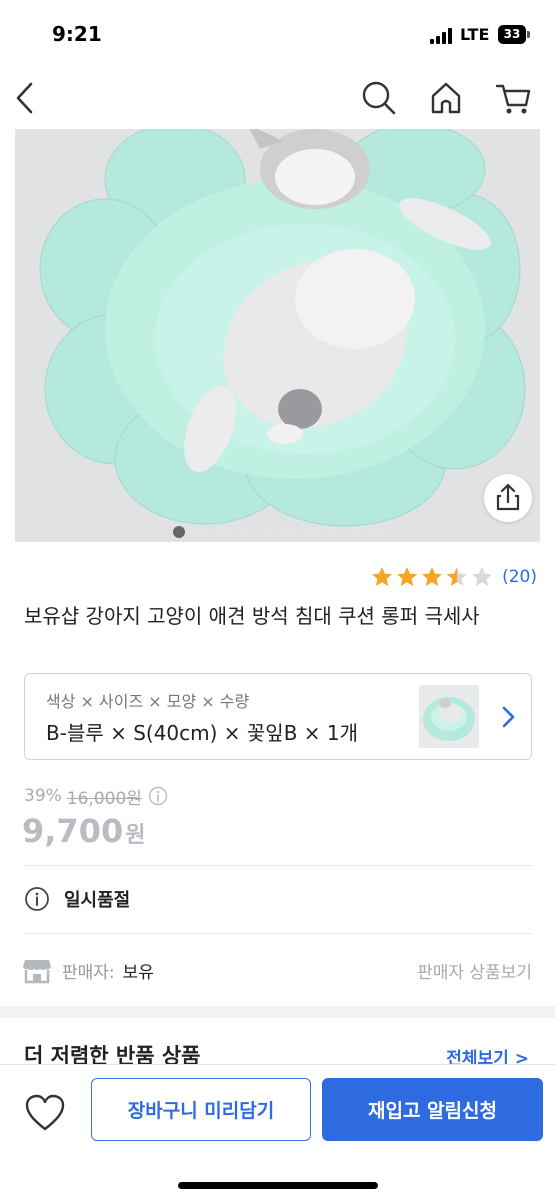  I want to click on option-thumbnail, so click(449, 716).